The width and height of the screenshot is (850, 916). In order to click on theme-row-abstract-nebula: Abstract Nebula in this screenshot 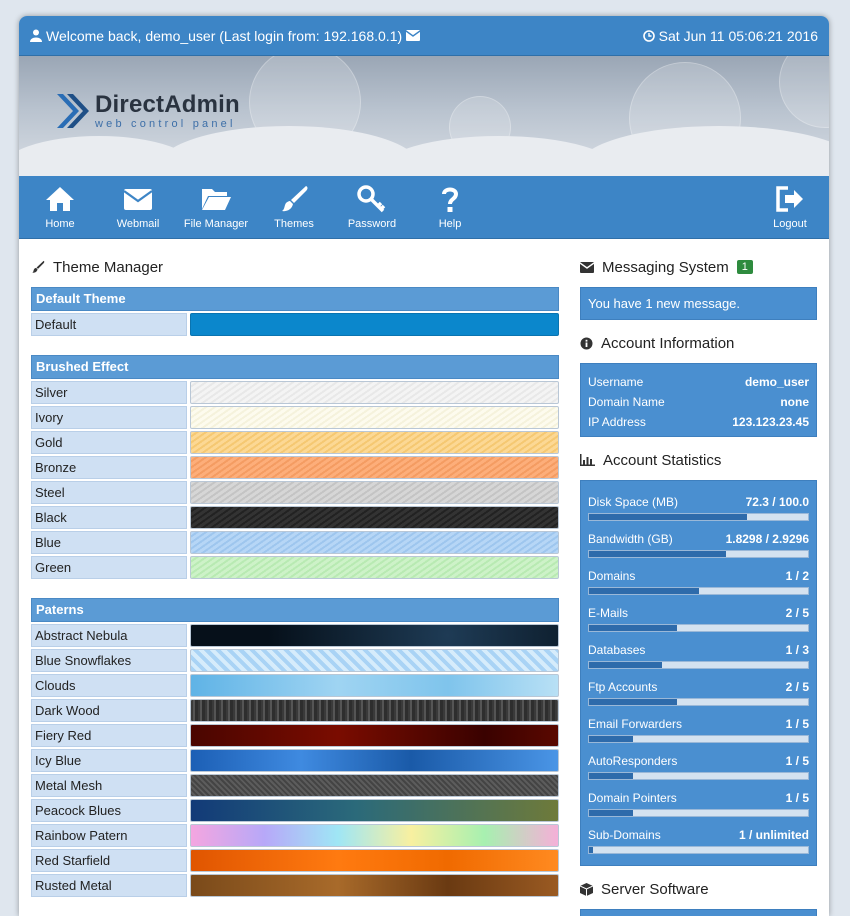, I will do `click(295, 635)`.